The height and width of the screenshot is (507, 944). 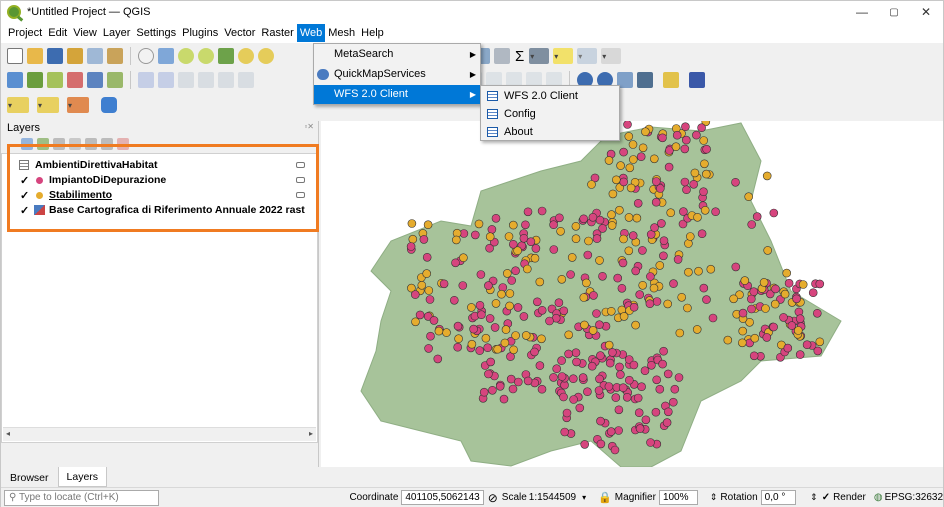 What do you see at coordinates (55, 80) in the screenshot?
I see `add-raster-layer-icon` at bounding box center [55, 80].